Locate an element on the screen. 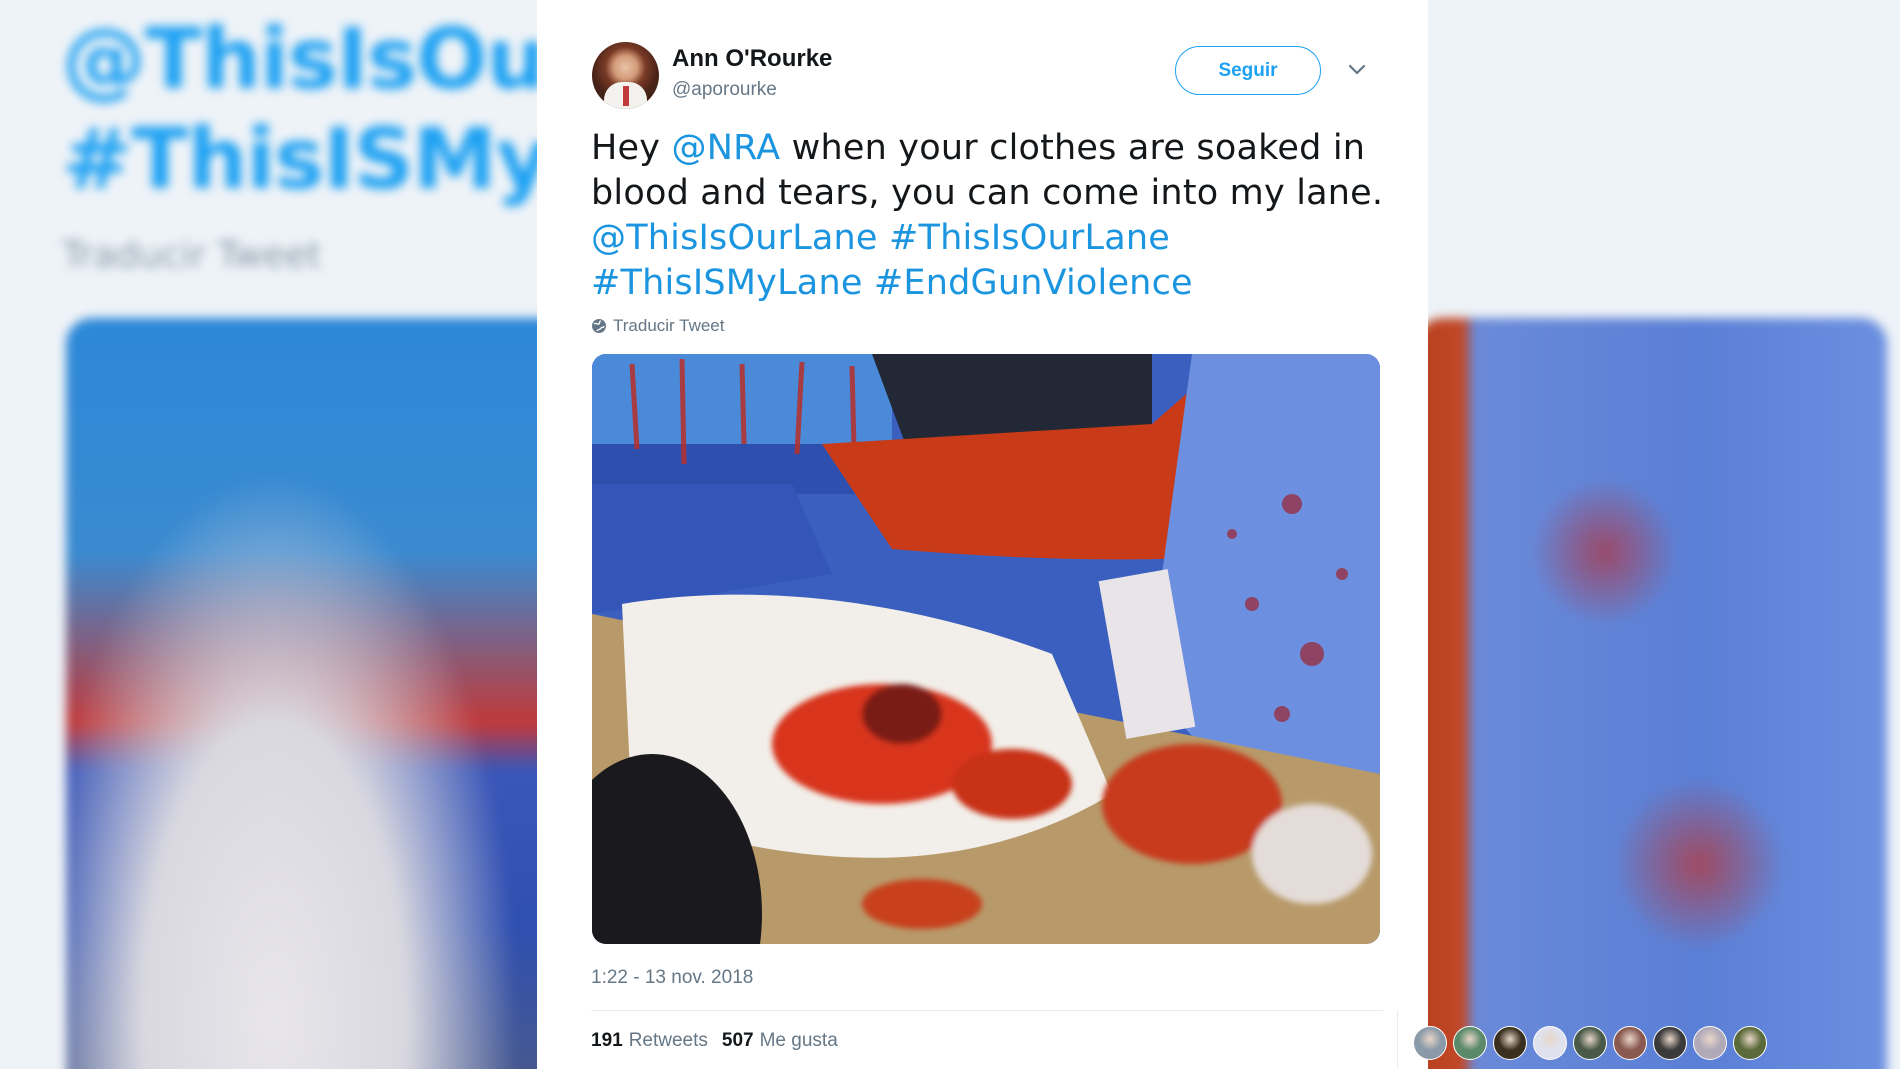 The width and height of the screenshot is (1900, 1069). background-tag-1: @ThisIsOurL is located at coordinates (301, 59).